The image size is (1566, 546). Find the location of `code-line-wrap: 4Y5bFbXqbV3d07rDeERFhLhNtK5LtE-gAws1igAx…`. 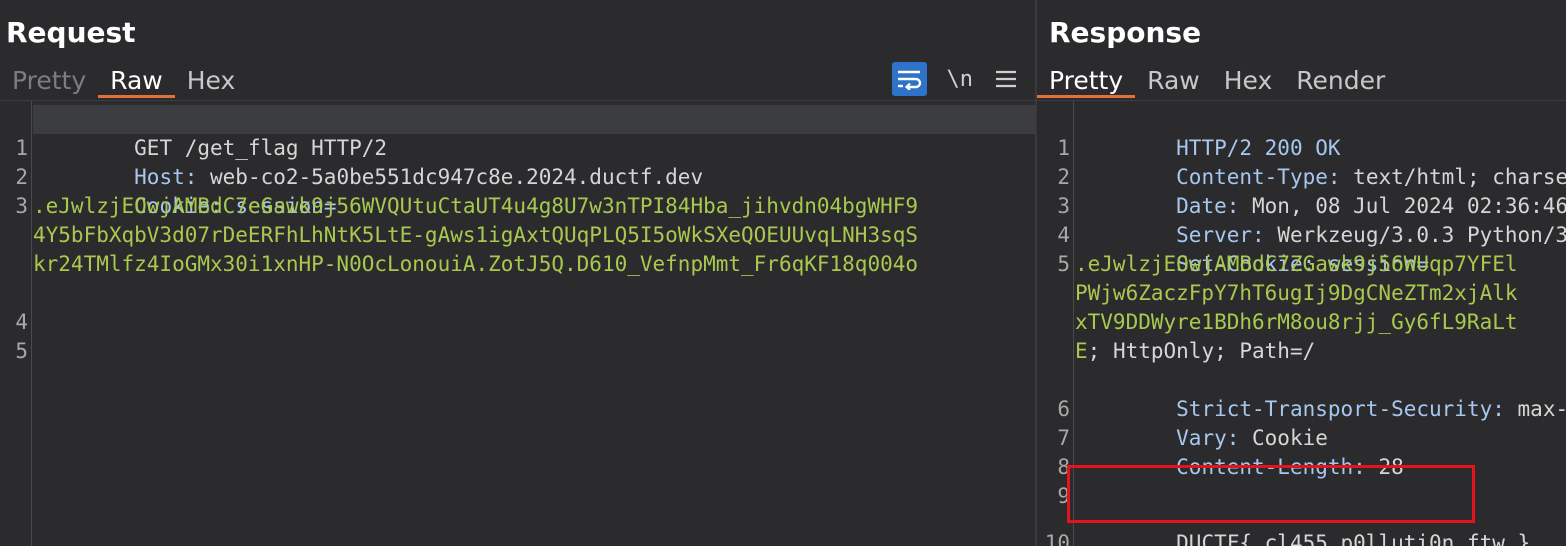

code-line-wrap: 4Y5bFbXqbV3d07rDeERFhLhNtK5LtE-gAws1igAx… is located at coordinates (534, 235).